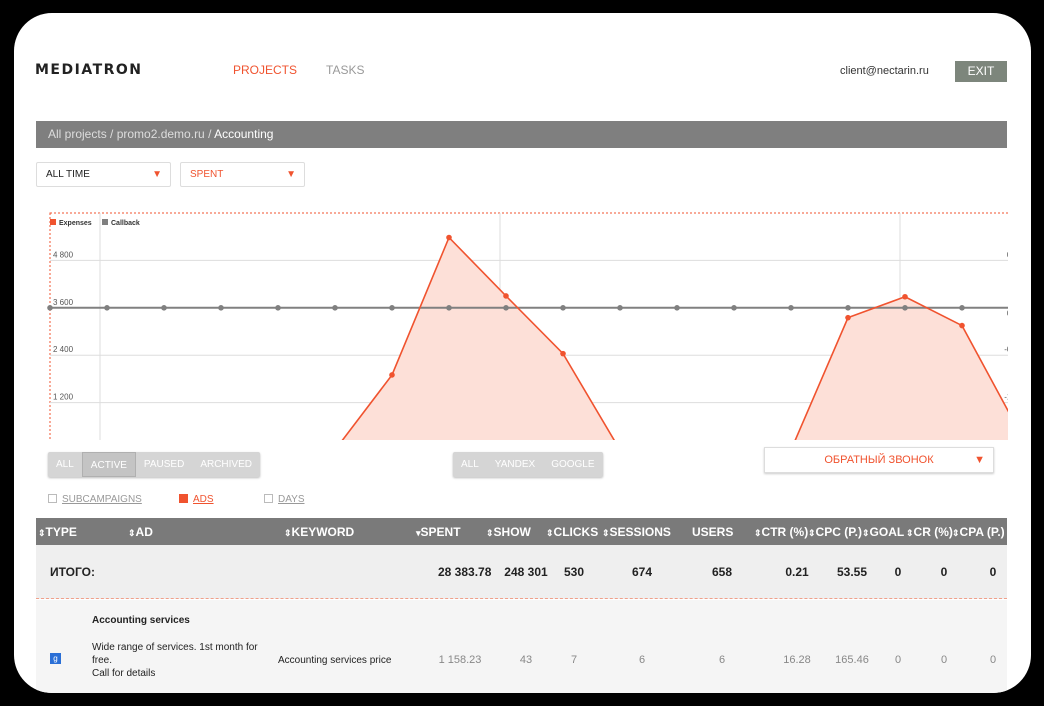 Image resolution: width=1044 pixels, height=706 pixels. What do you see at coordinates (291, 499) in the screenshot?
I see `view-label: DAYS` at bounding box center [291, 499].